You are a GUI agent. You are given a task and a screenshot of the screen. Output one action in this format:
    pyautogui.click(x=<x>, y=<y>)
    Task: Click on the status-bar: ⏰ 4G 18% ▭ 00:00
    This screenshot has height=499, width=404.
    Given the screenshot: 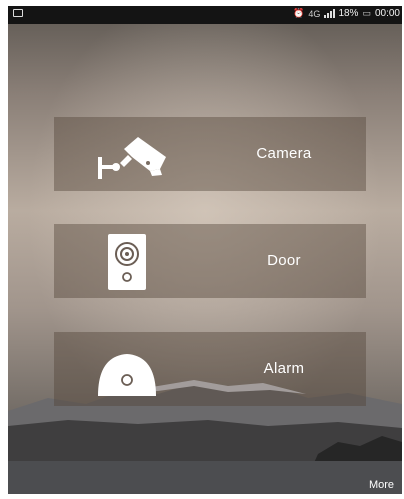 What is the action you would take?
    pyautogui.click(x=205, y=15)
    